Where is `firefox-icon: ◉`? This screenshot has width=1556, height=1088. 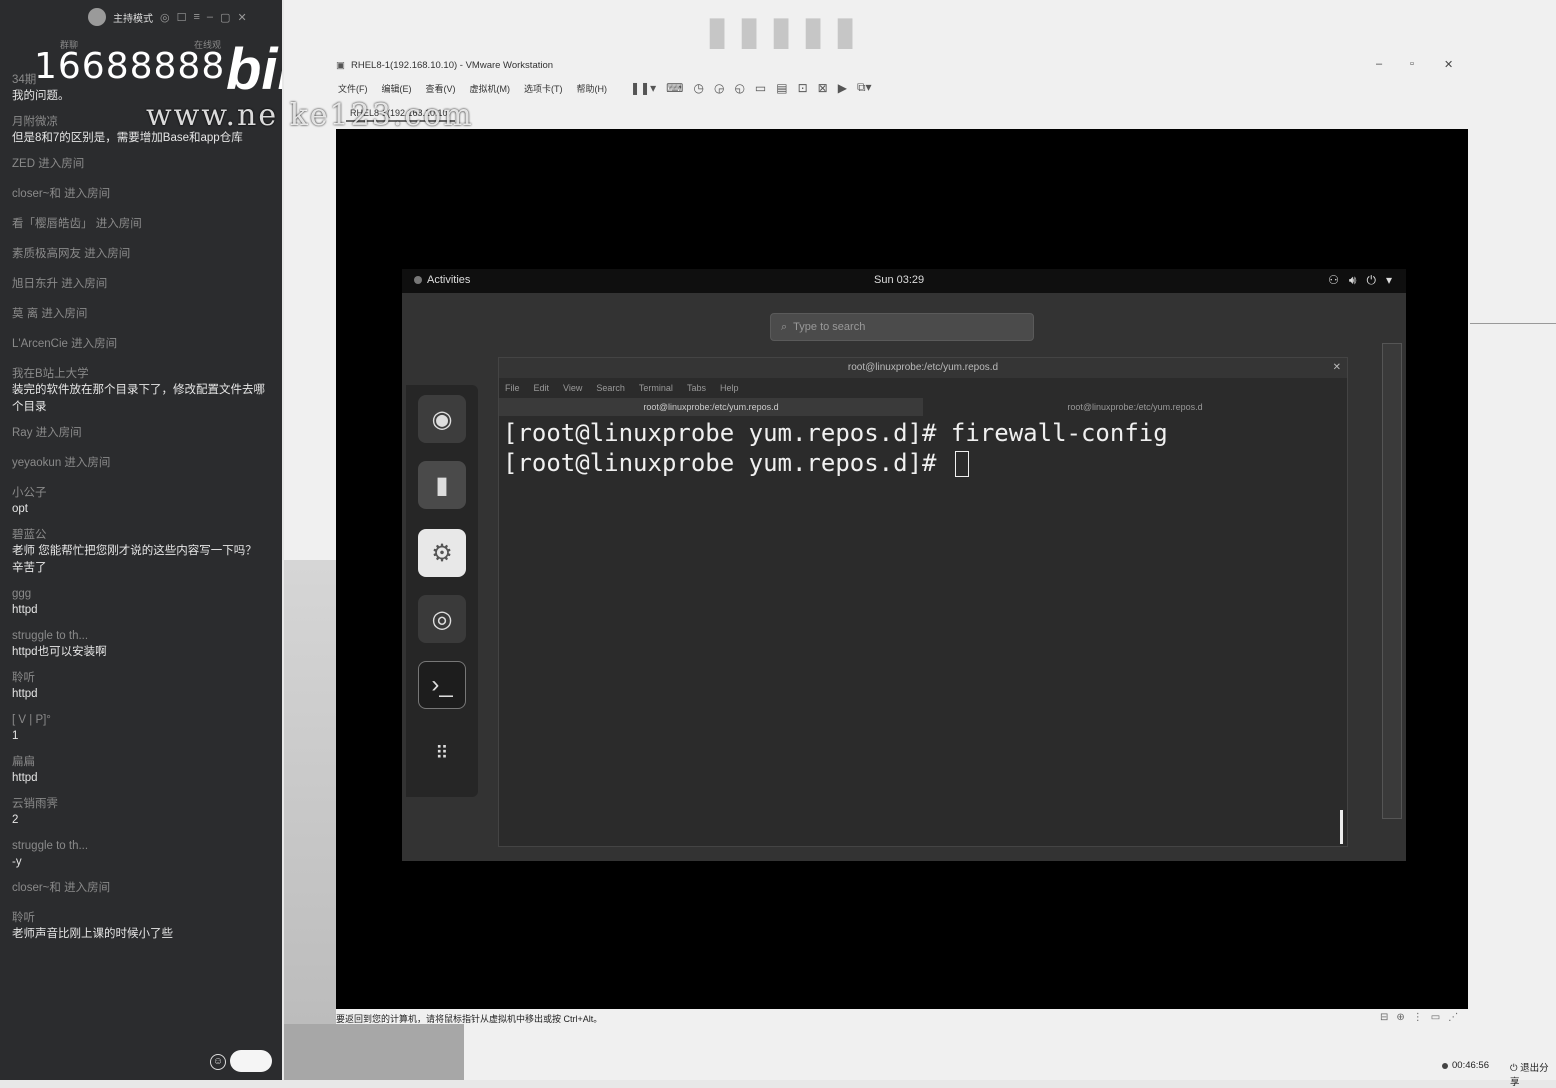
firefox-icon: ◉ is located at coordinates (442, 419).